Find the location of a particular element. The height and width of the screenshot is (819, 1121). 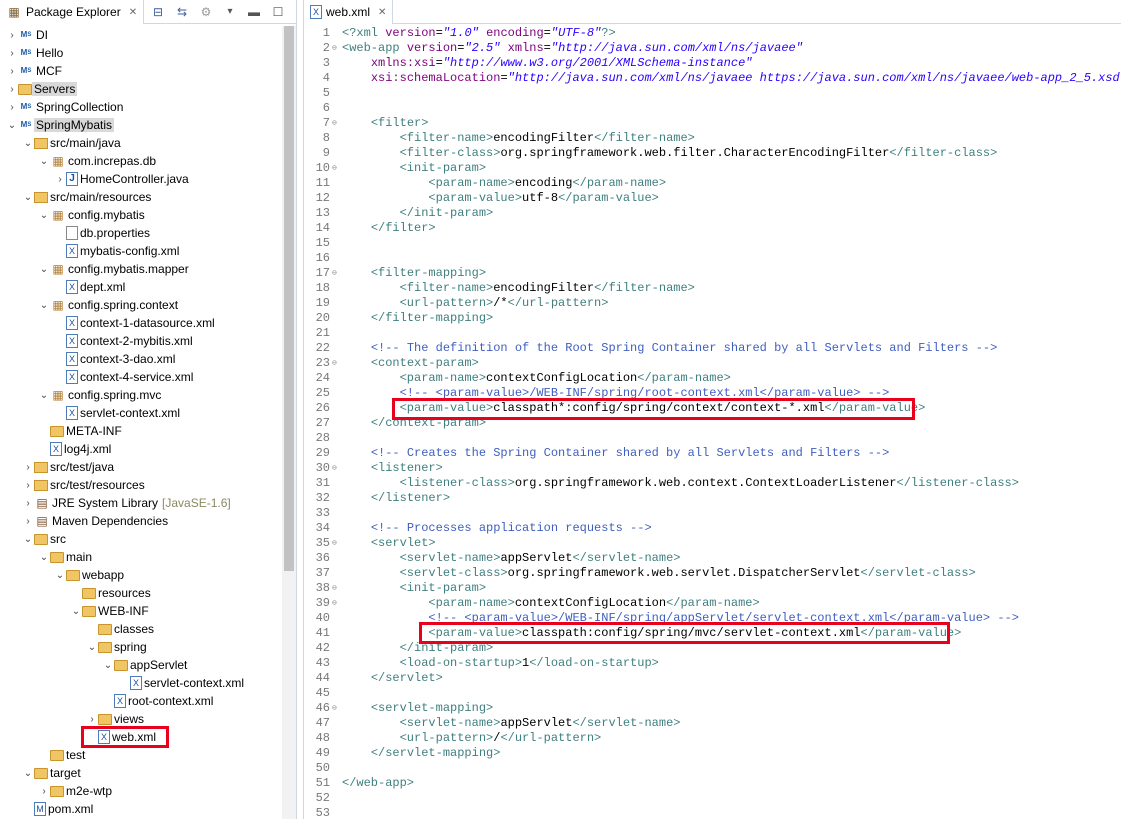

tree-item-label: servlet-context.xml is located at coordinates (194, 683).